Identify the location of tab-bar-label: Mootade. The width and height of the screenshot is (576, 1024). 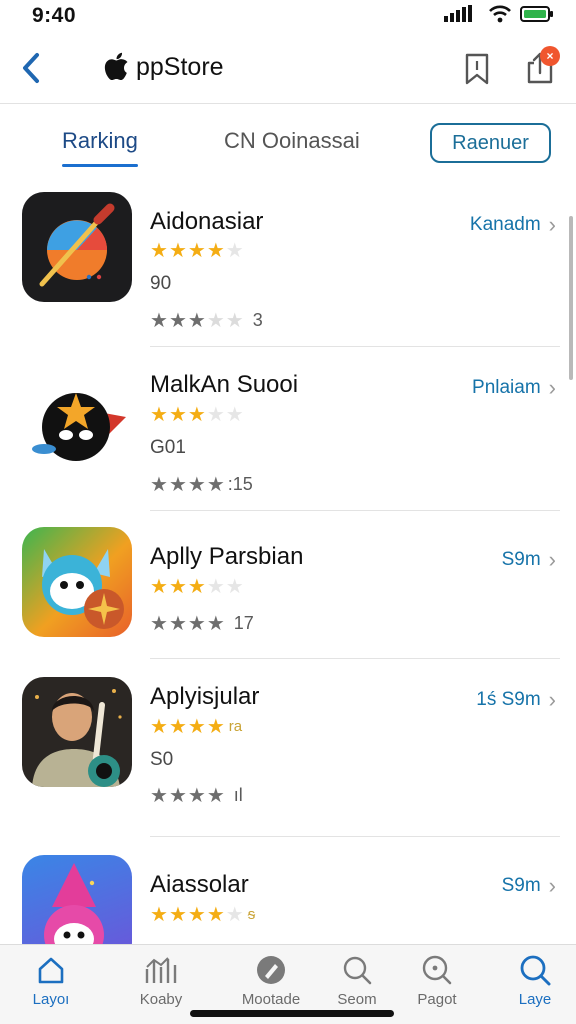
(271, 999).